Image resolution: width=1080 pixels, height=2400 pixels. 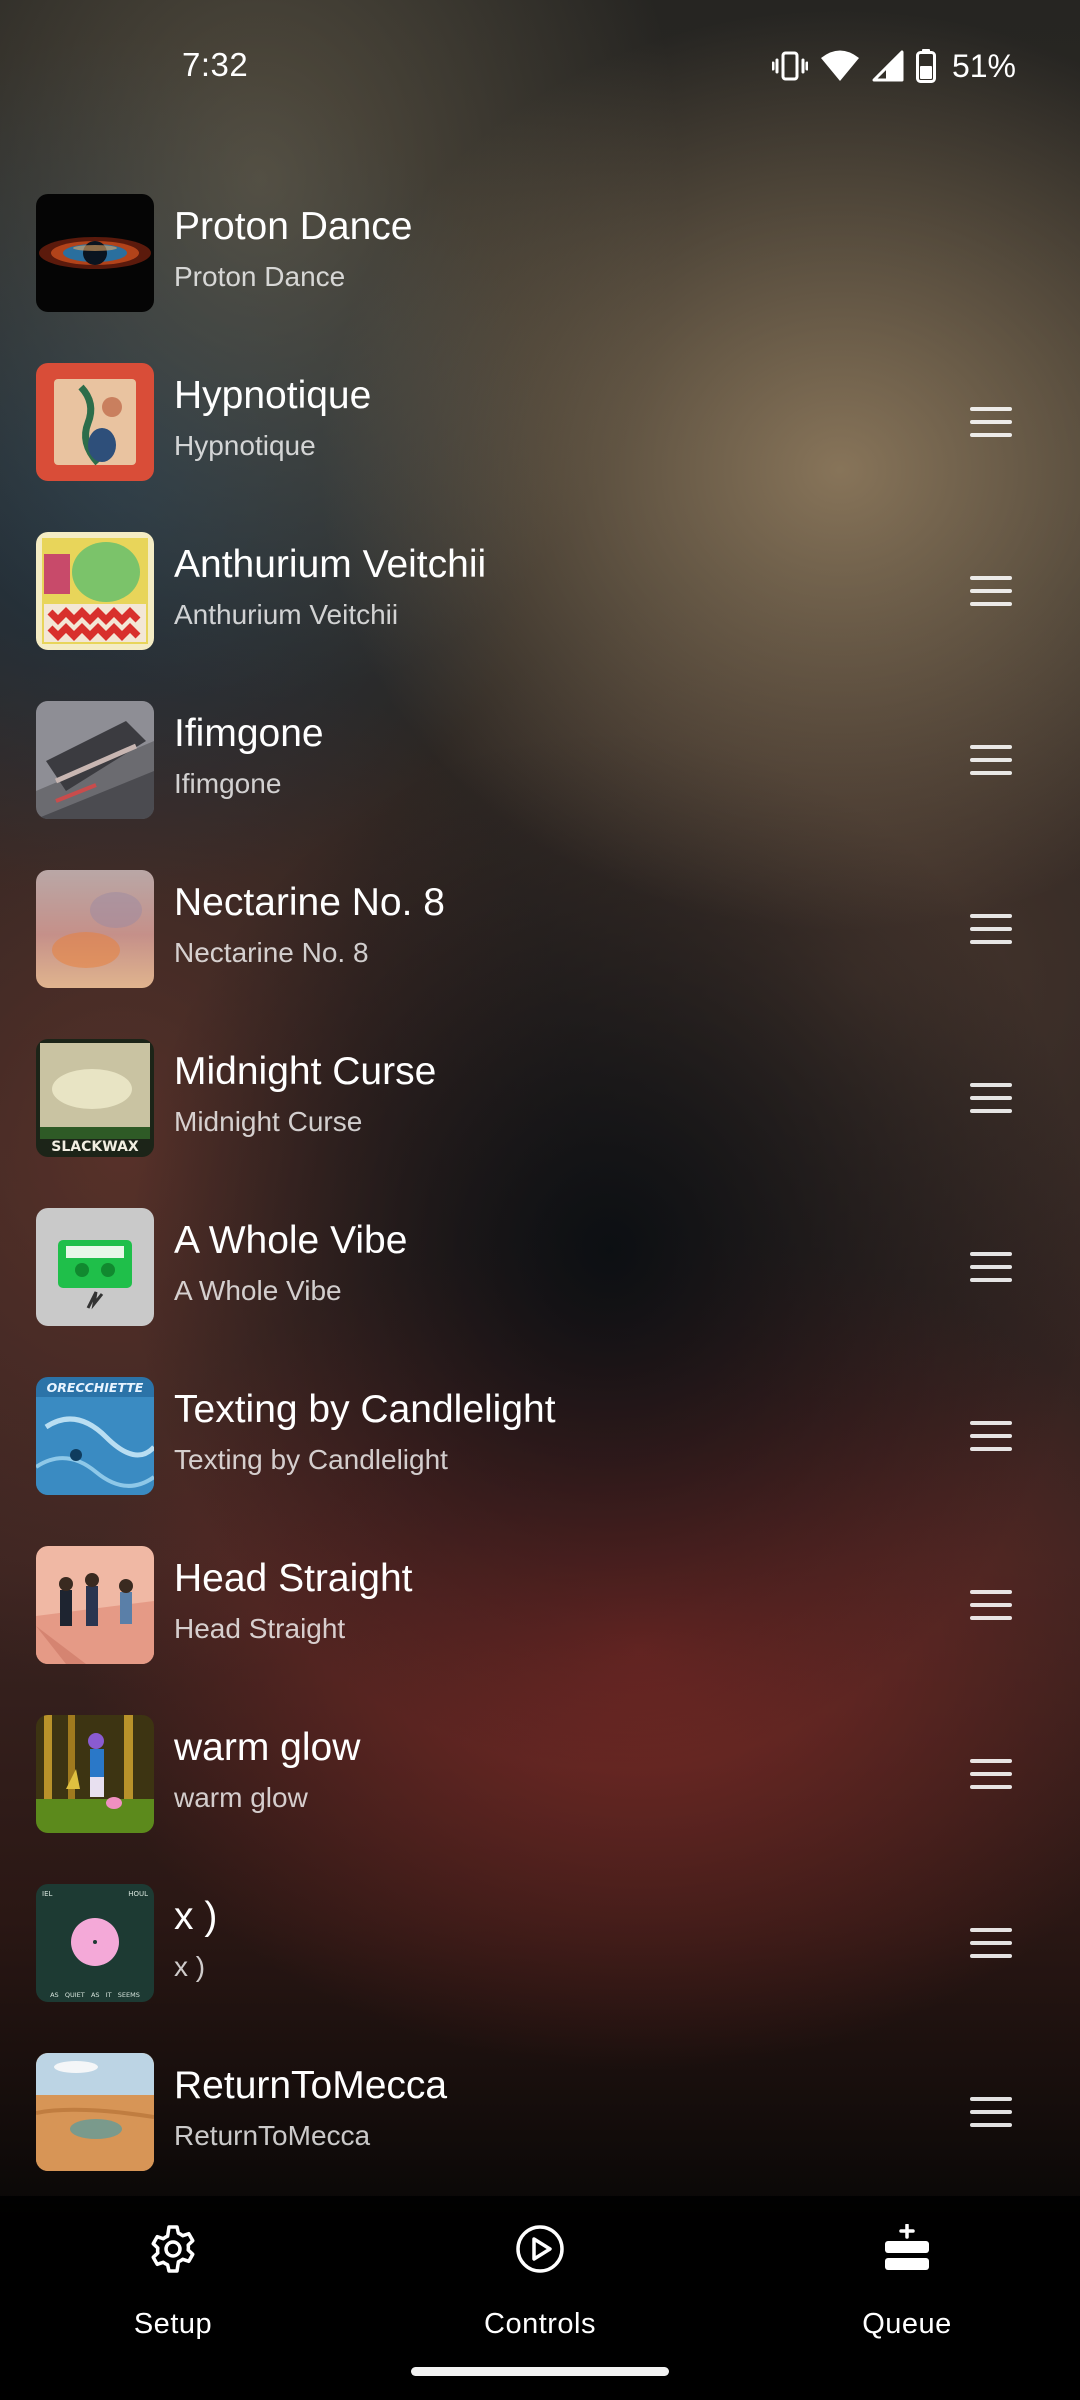 What do you see at coordinates (311, 2085) in the screenshot?
I see `track-title: ReturnToMecca` at bounding box center [311, 2085].